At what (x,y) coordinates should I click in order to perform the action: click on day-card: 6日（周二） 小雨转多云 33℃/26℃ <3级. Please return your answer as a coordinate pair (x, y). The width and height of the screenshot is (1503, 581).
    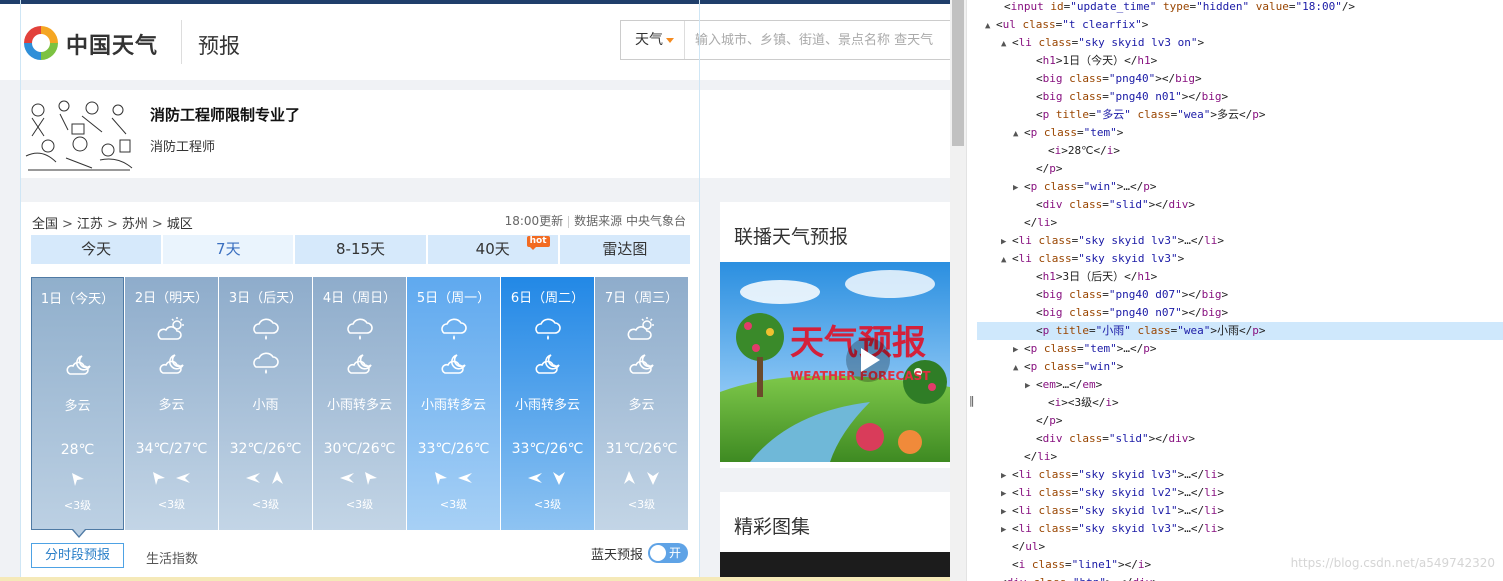
    Looking at the image, I should click on (547, 403).